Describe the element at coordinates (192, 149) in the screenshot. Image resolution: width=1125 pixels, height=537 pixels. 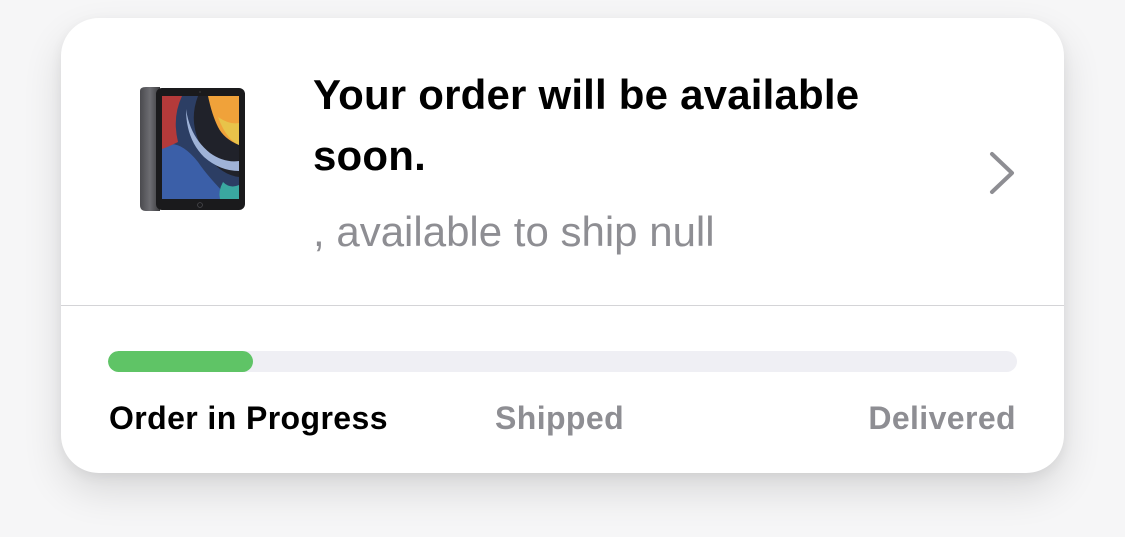
I see `ipad-product-image` at that location.